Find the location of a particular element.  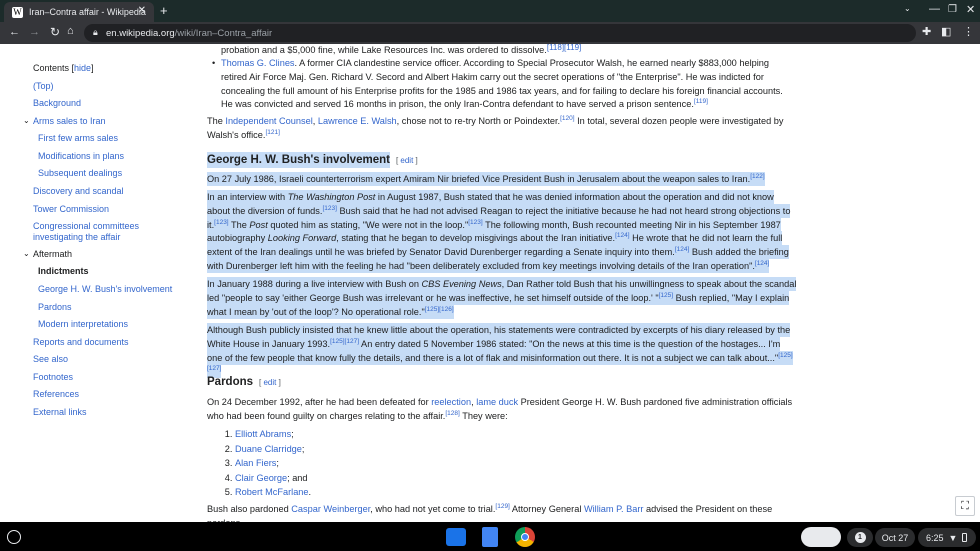

docs-app-icon is located at coordinates (490, 537).